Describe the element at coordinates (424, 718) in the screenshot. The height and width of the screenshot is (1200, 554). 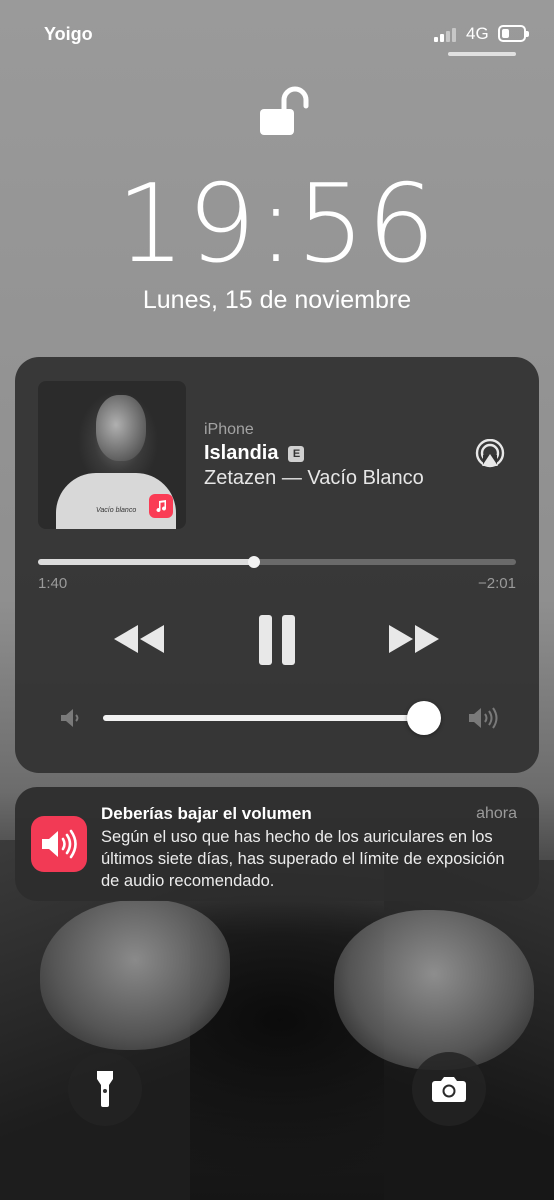
I see `volume-knob` at that location.